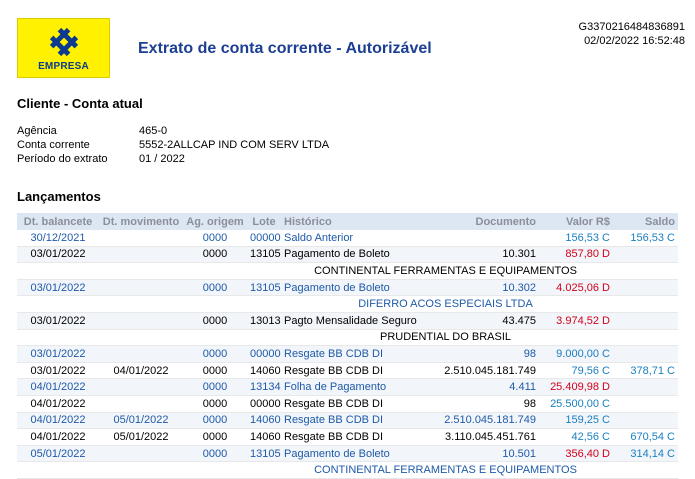  I want to click on row-note: CONTINENTAL FERRAMENTAS E EQUIPAMENTOS, so click(447, 470).